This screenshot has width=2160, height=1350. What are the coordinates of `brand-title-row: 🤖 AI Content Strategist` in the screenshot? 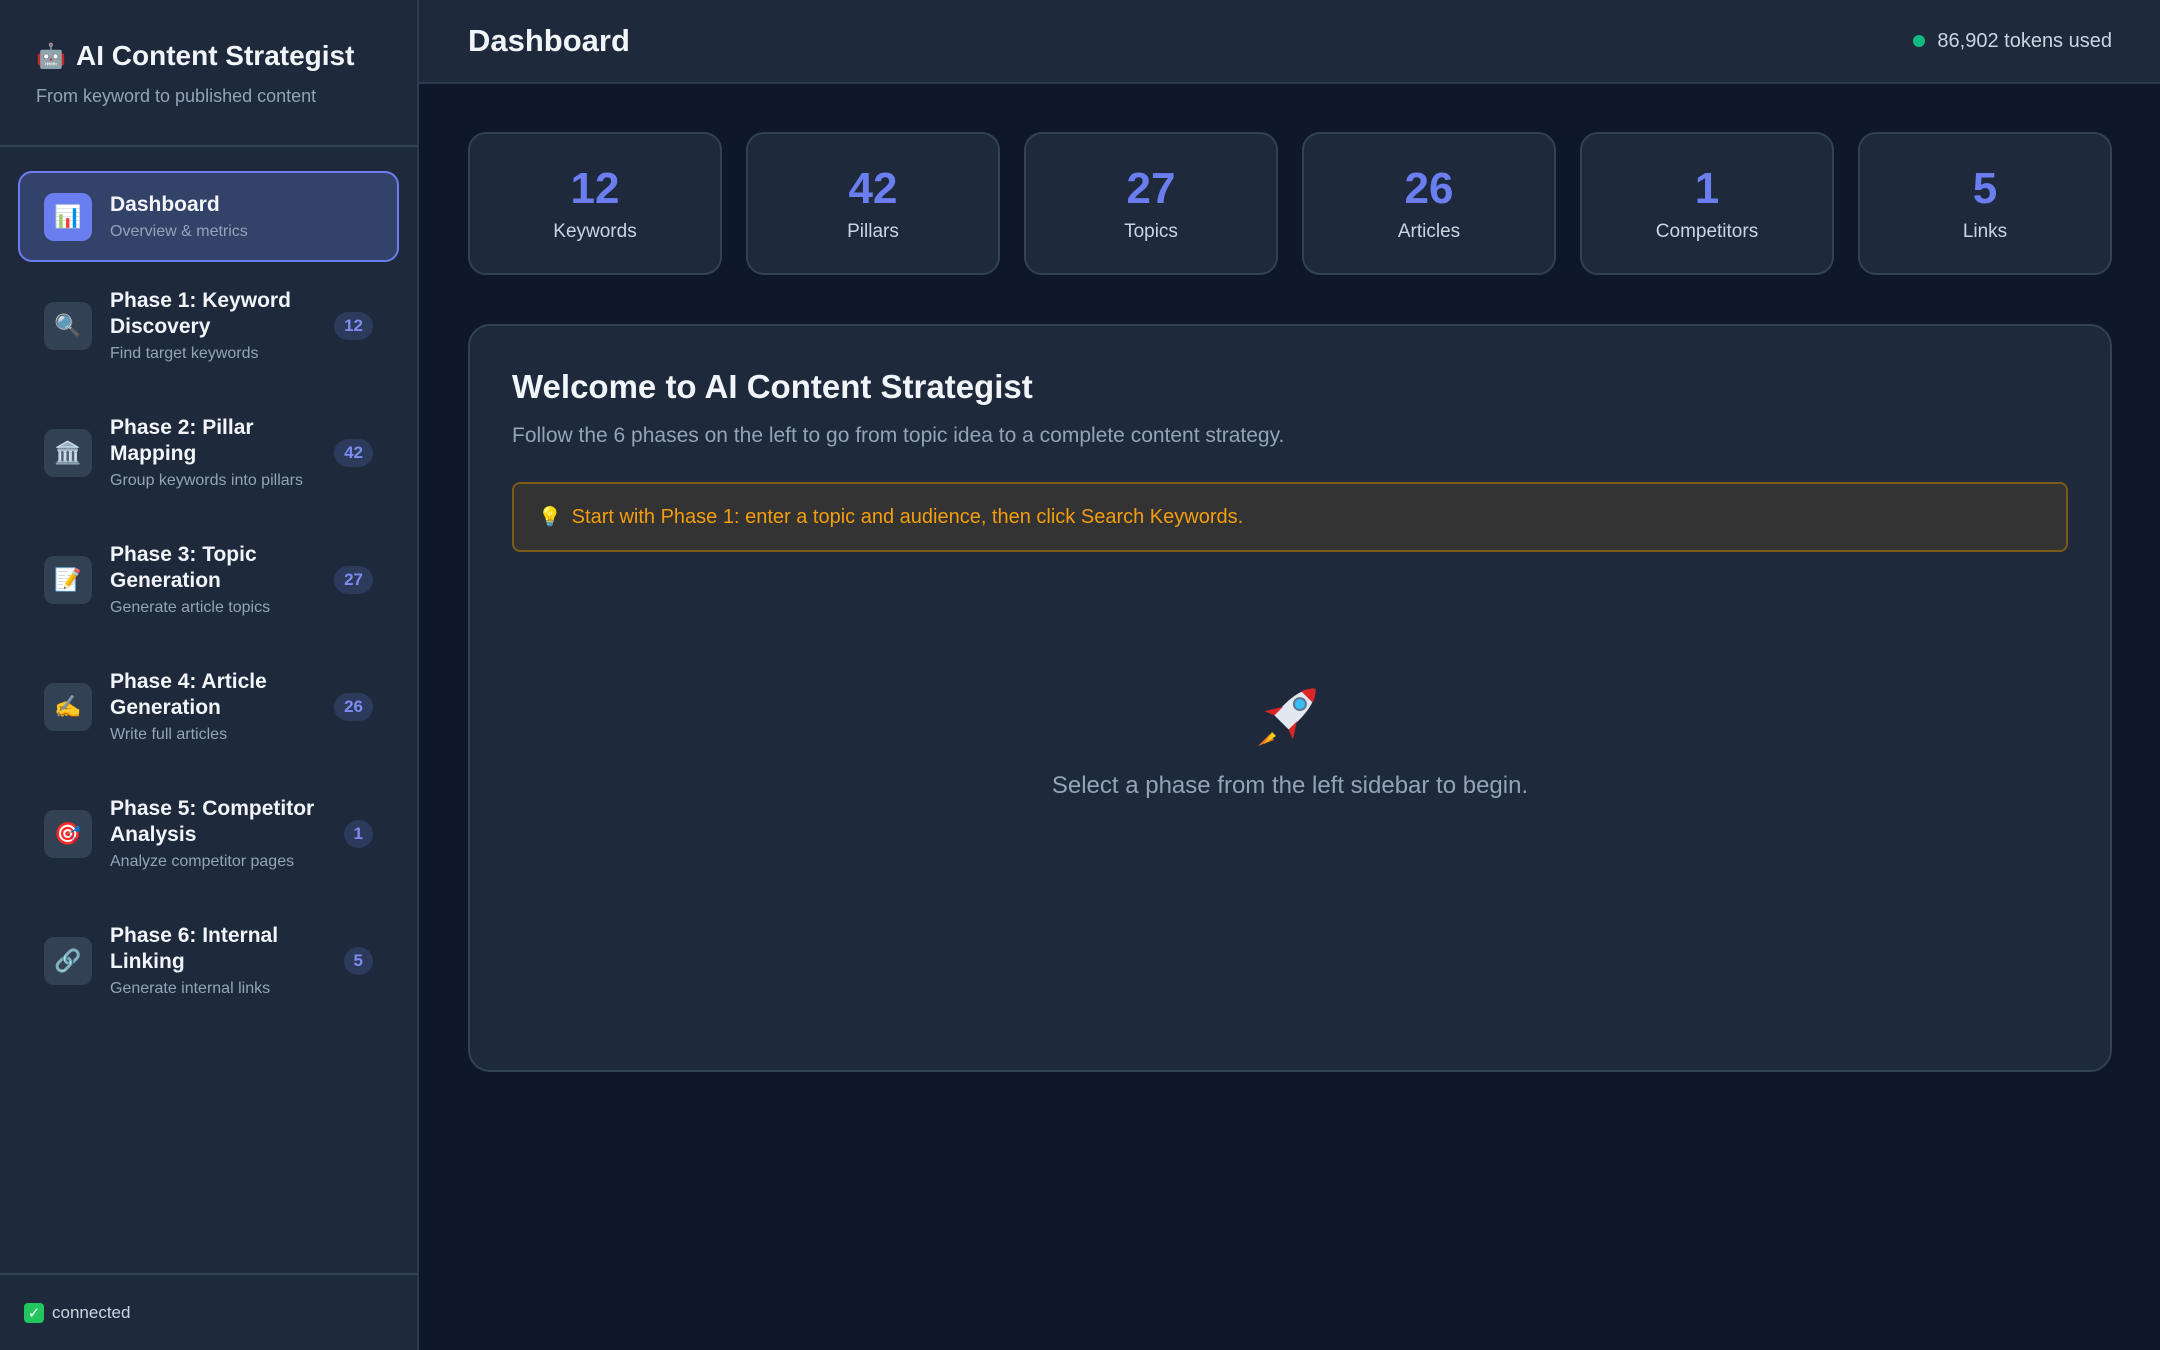 It's located at (208, 56).